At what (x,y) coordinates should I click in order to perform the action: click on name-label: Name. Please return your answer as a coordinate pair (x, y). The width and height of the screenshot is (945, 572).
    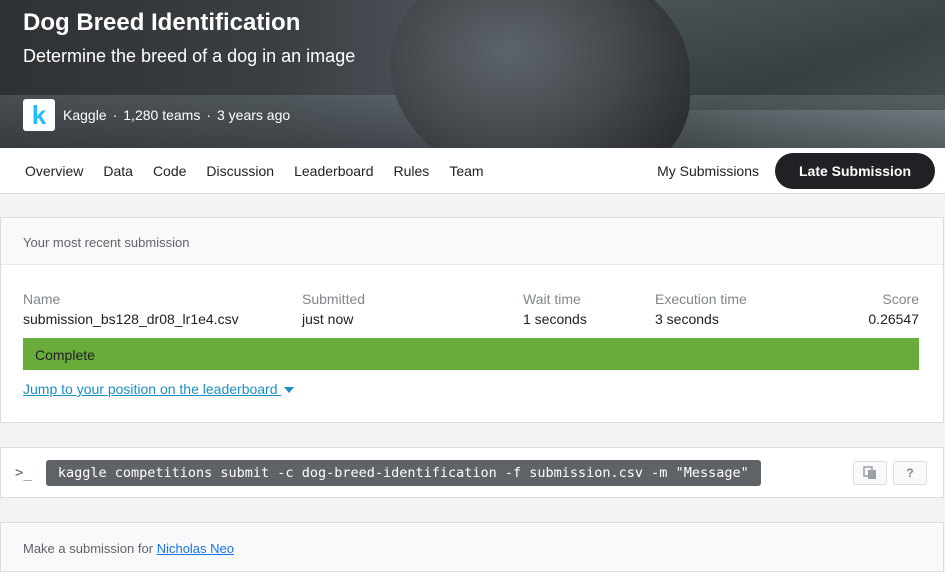
    Looking at the image, I should click on (42, 299).